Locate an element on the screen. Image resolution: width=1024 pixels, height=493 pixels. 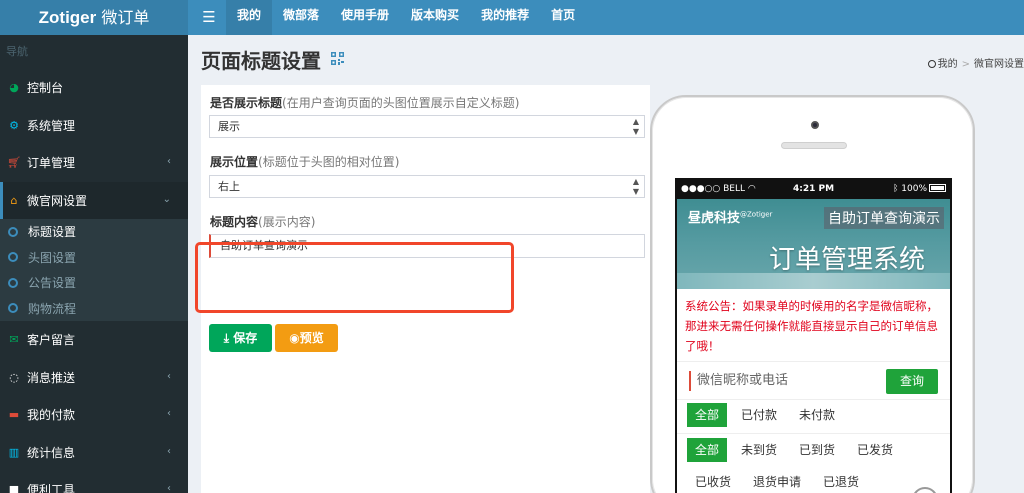
banner-title: 自助订单查询演示 is located at coordinates (884, 218).